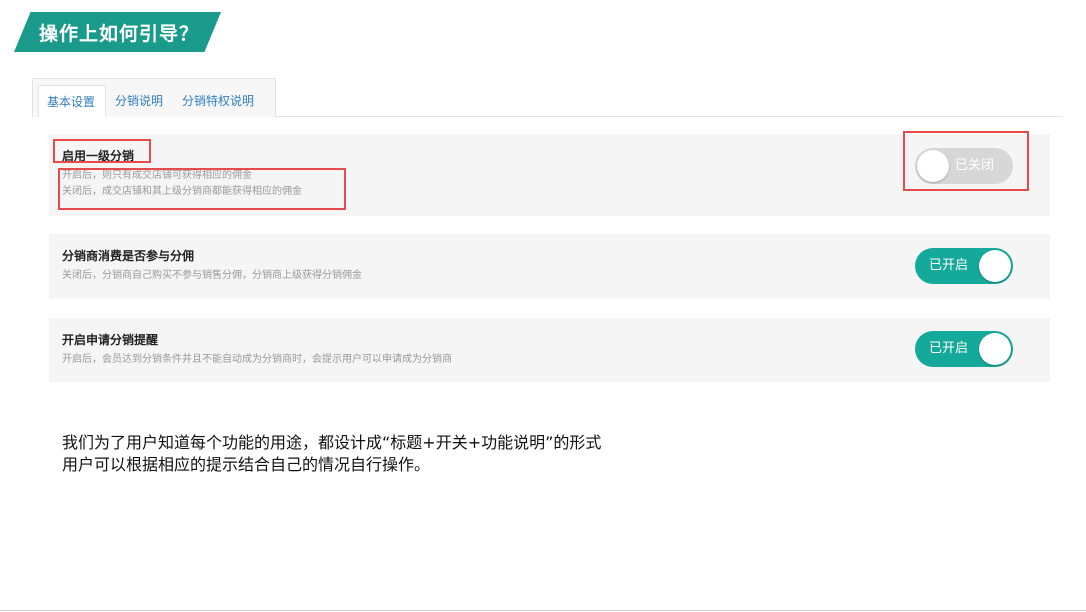  I want to click on tab-basic-settings: 基本设置, so click(72, 101).